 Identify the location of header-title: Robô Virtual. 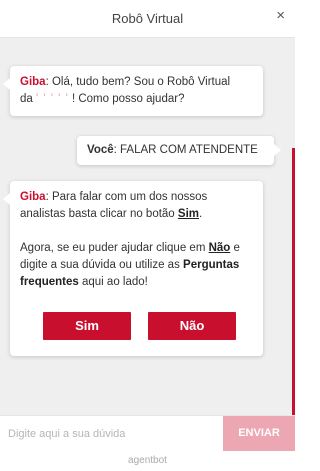
(147, 18).